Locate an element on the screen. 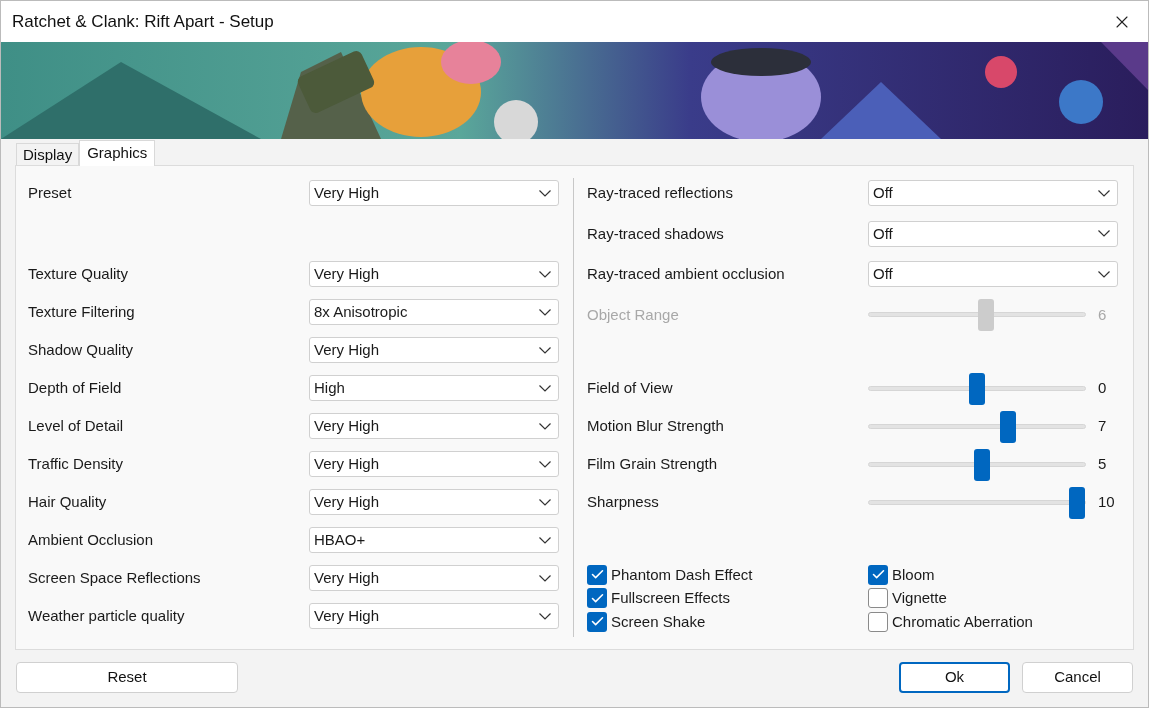  setting-label: Texture Quality is located at coordinates (79, 273).